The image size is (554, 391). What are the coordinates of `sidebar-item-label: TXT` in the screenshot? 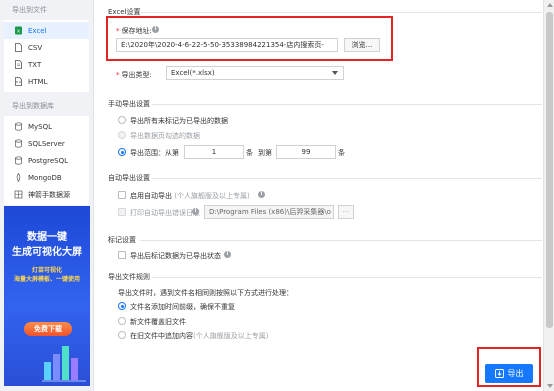 It's located at (35, 64).